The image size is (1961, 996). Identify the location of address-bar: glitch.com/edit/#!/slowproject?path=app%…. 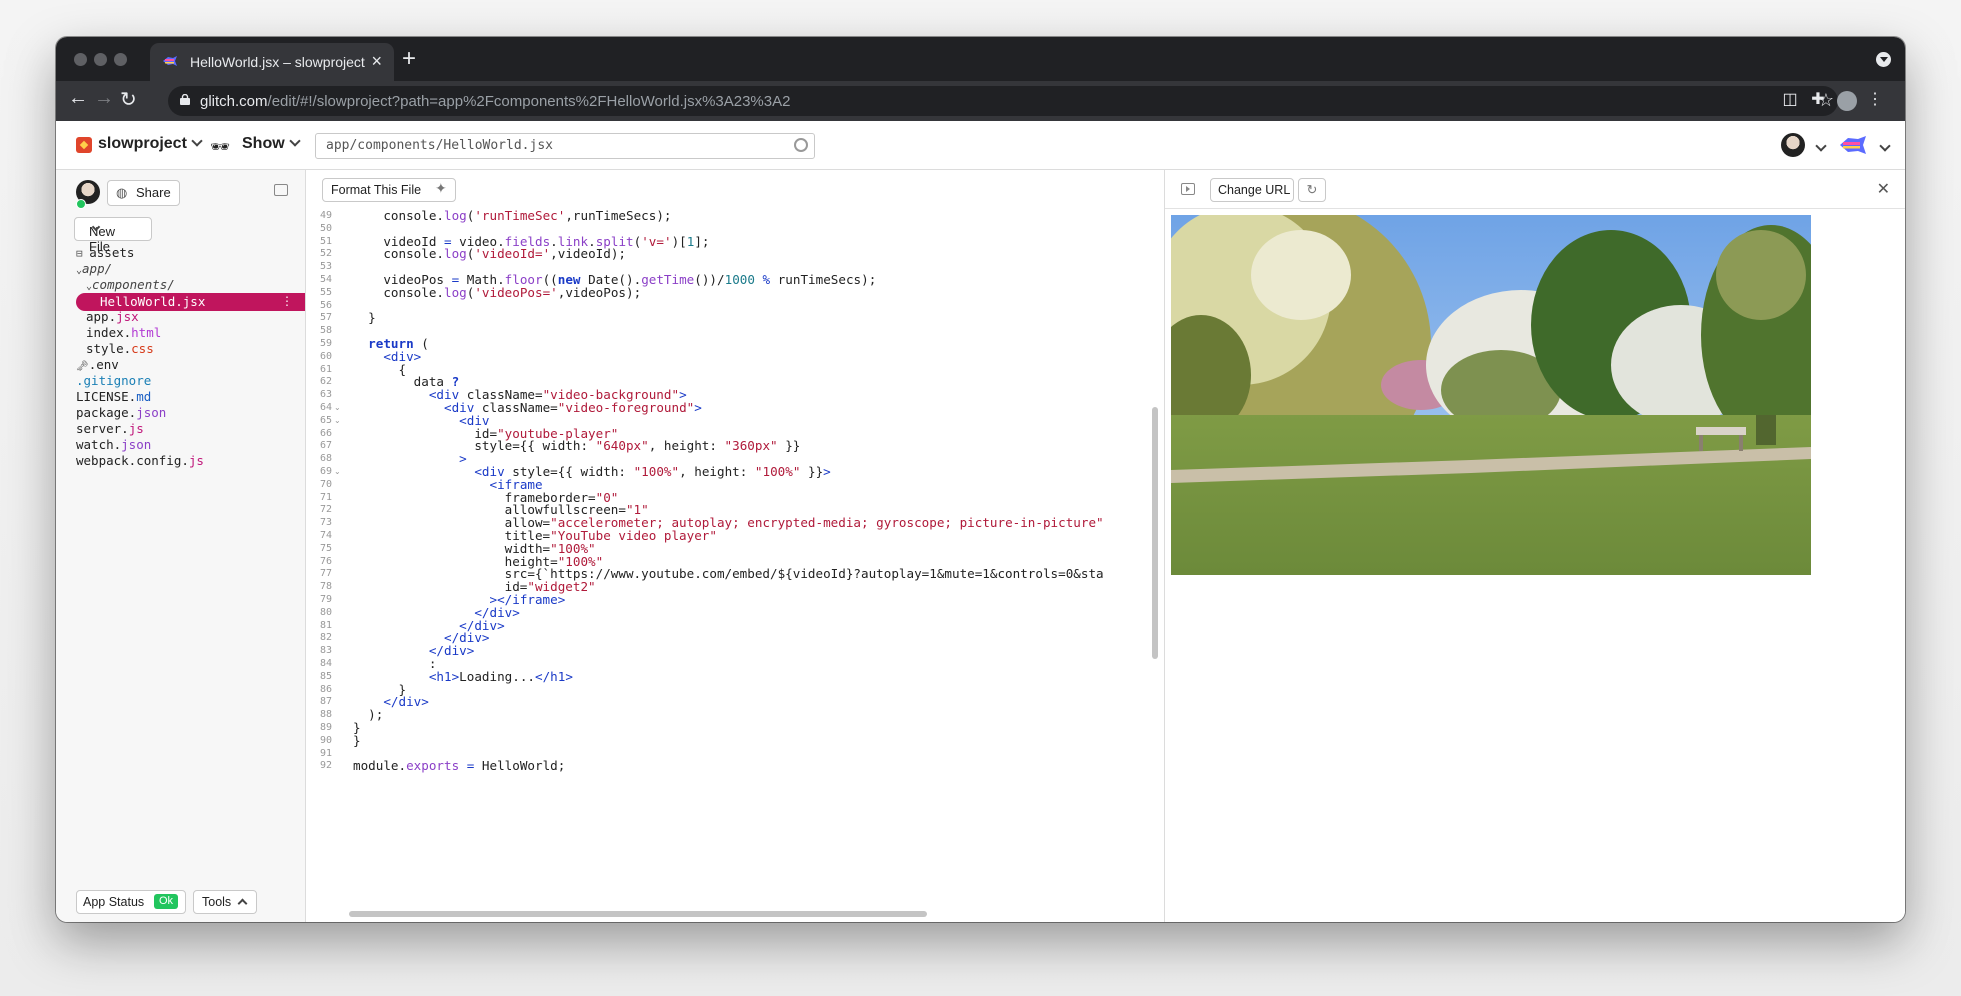
(1003, 101).